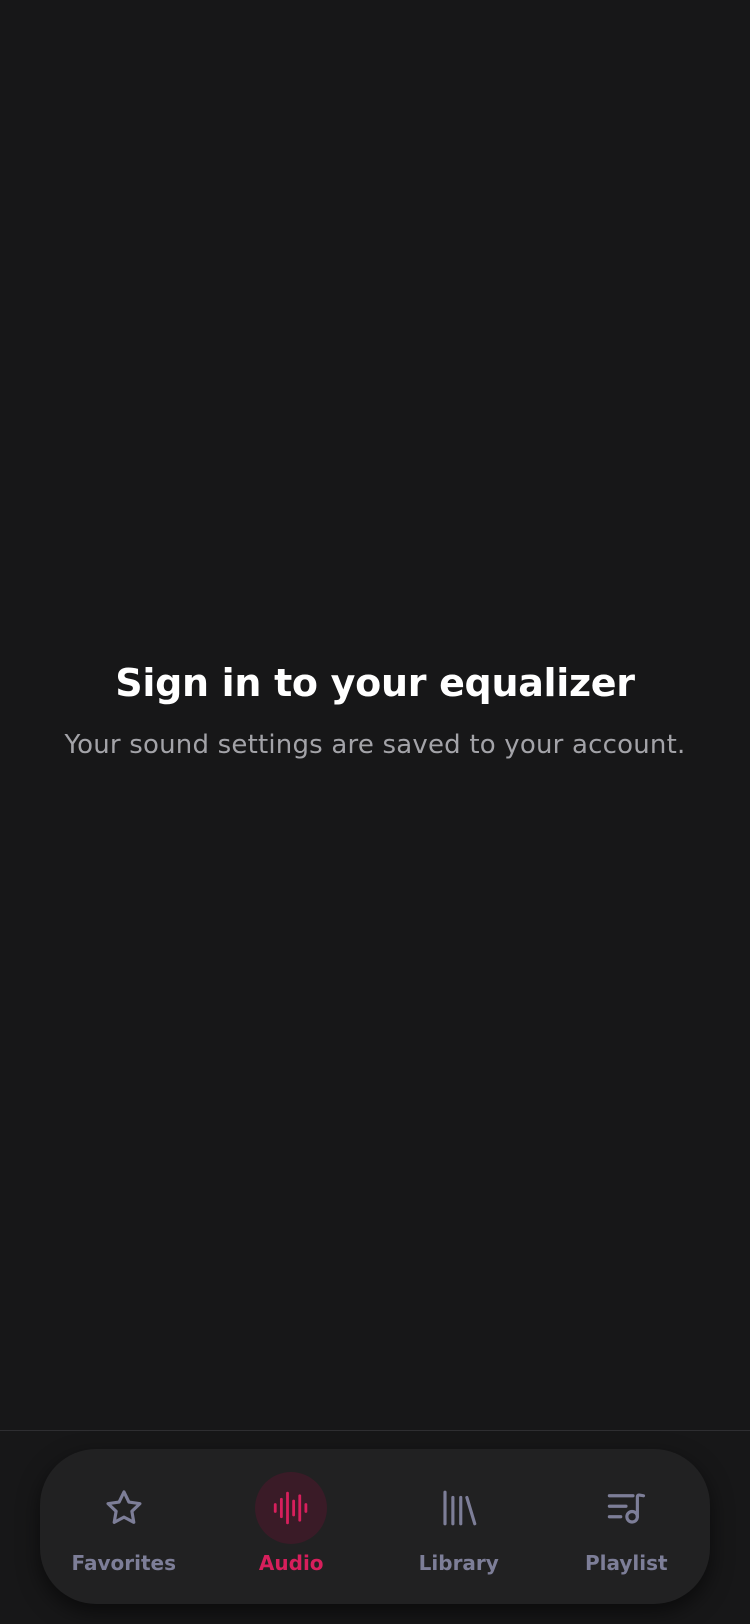  I want to click on tab-bar: Favorites Audio Library Playlist, so click(375, 1526).